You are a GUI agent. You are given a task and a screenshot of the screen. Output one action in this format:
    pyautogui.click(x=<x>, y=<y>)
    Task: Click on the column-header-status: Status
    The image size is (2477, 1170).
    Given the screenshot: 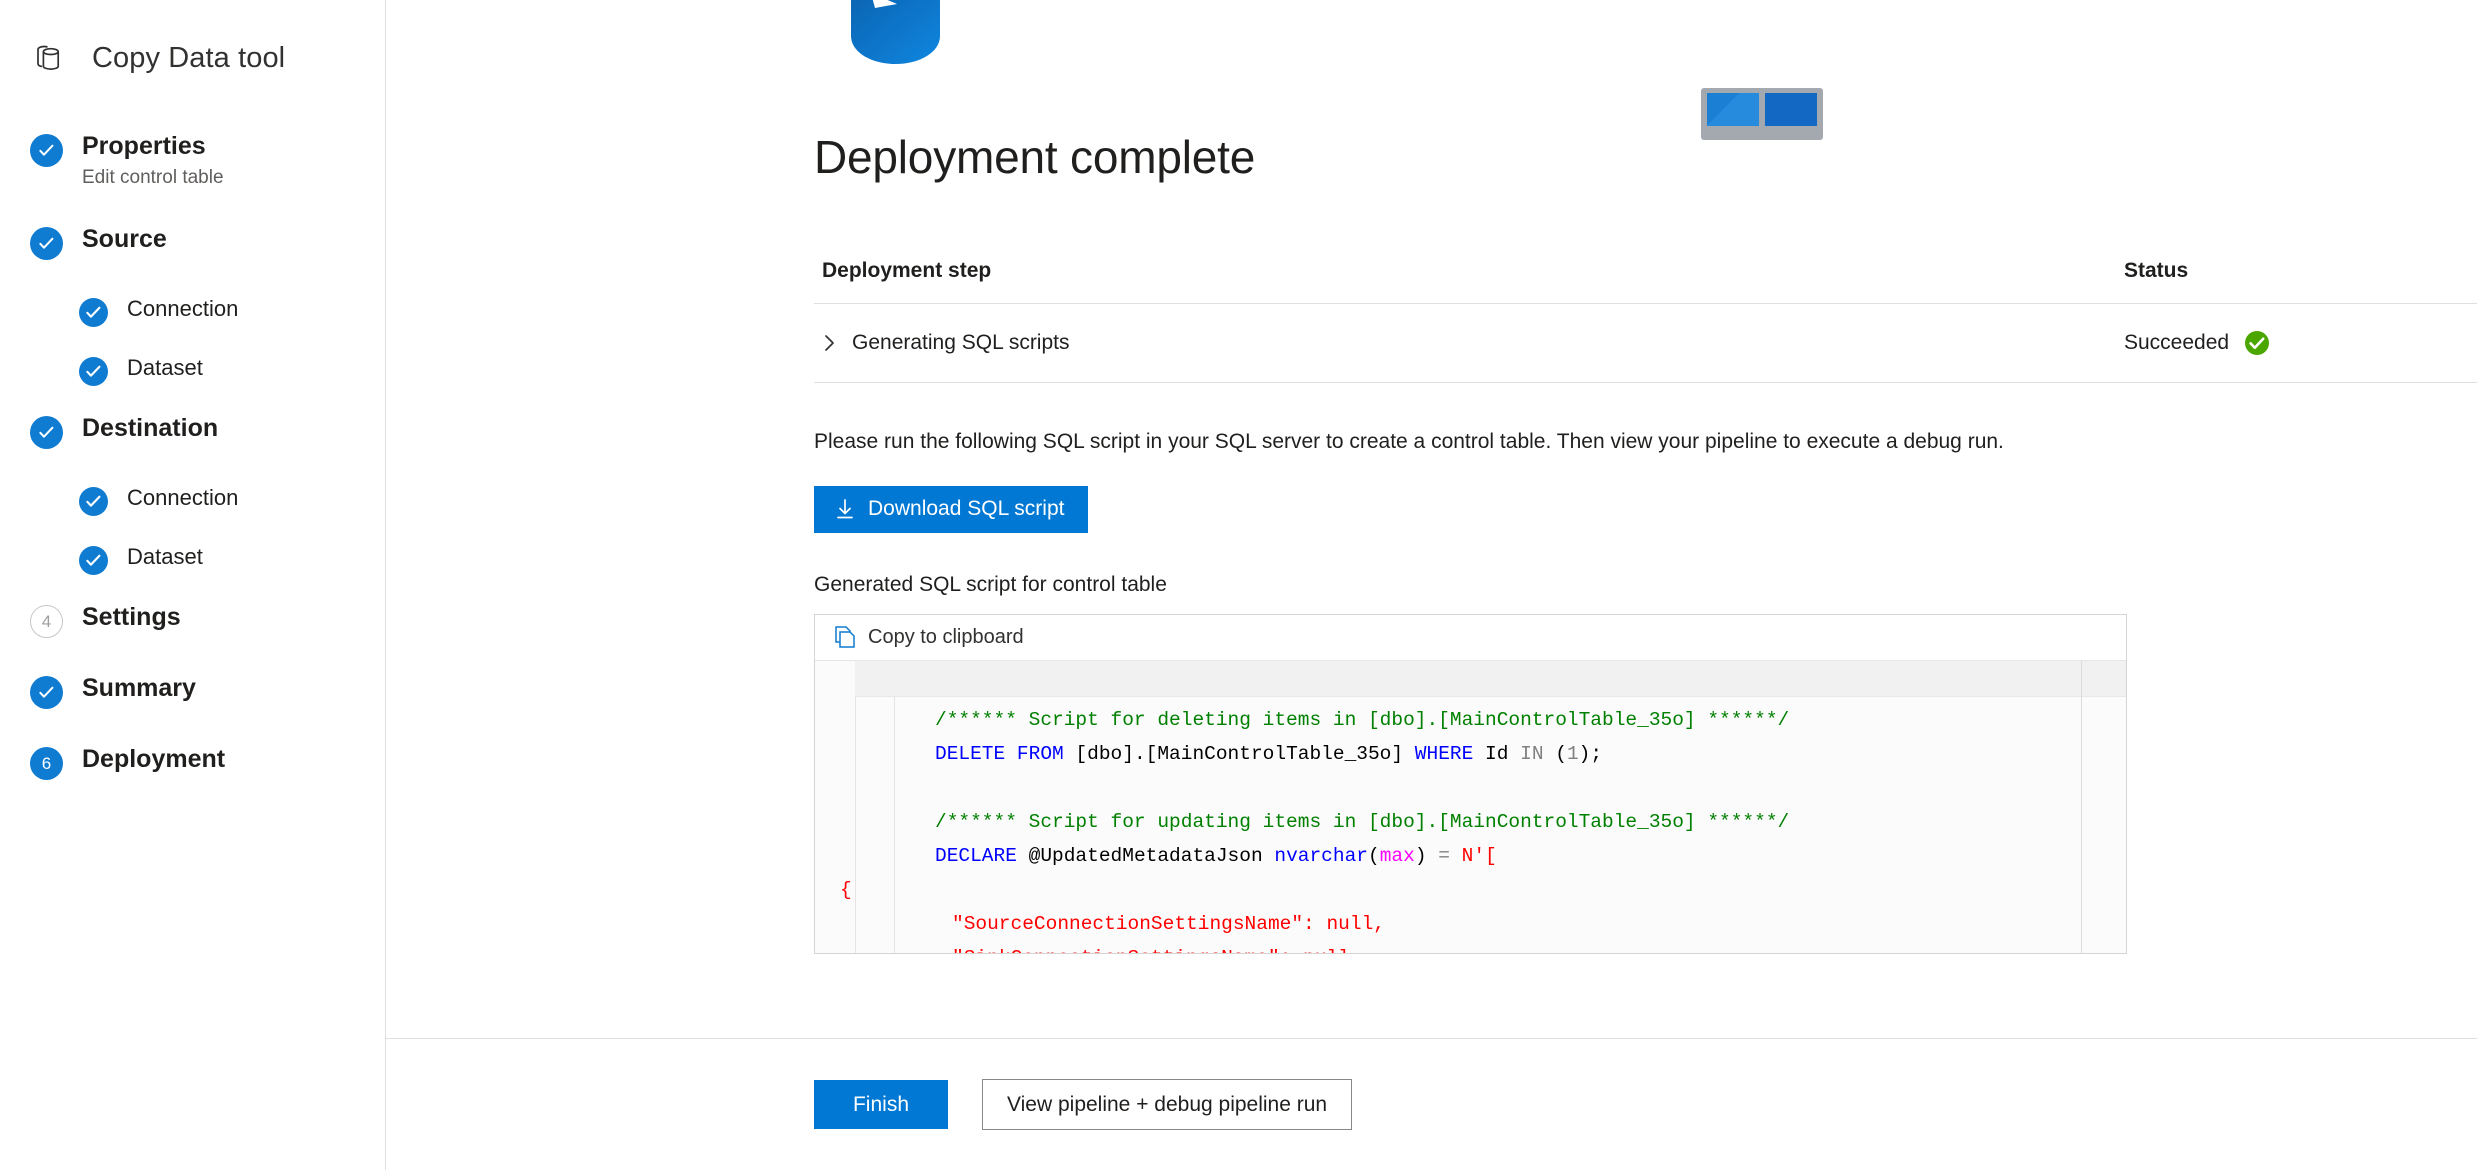 What is the action you would take?
    pyautogui.click(x=2300, y=281)
    